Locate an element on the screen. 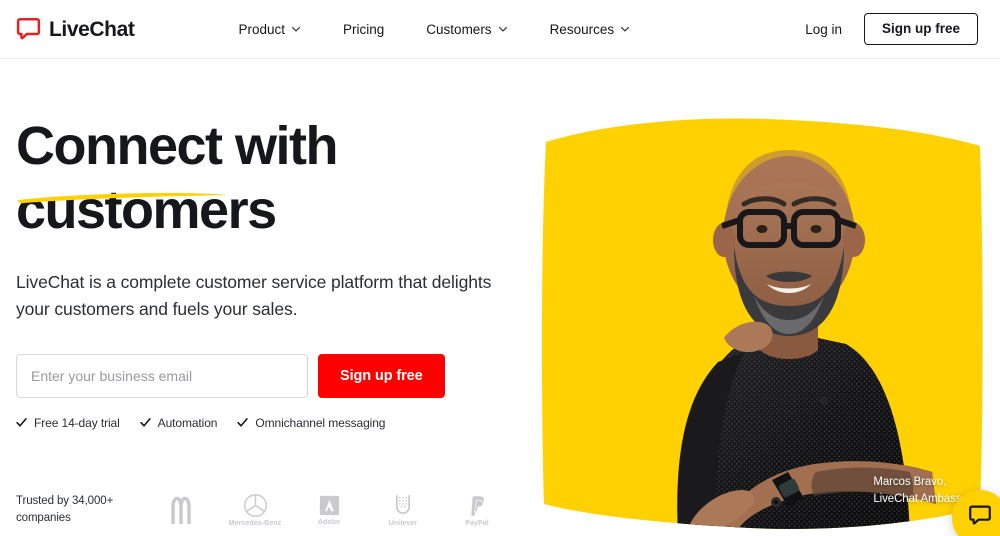 Image resolution: width=1000 pixels, height=536 pixels. nav-item-resources: Resources is located at coordinates (590, 29).